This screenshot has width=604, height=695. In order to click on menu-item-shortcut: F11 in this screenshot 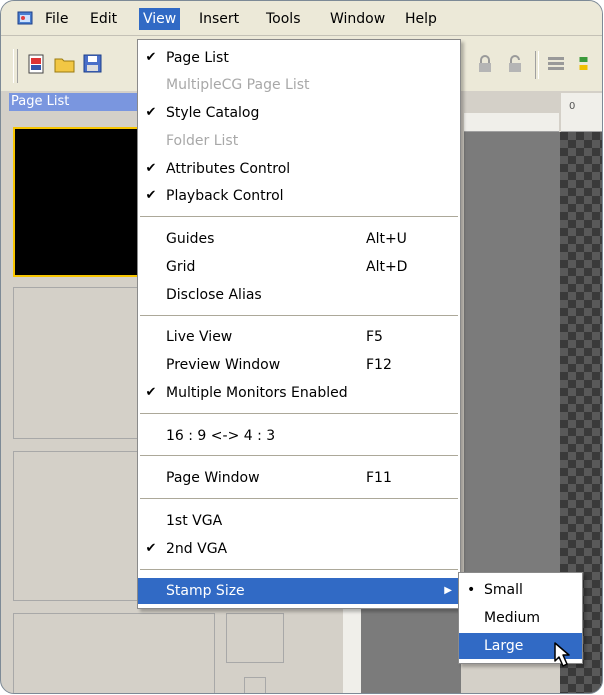, I will do `click(379, 478)`.